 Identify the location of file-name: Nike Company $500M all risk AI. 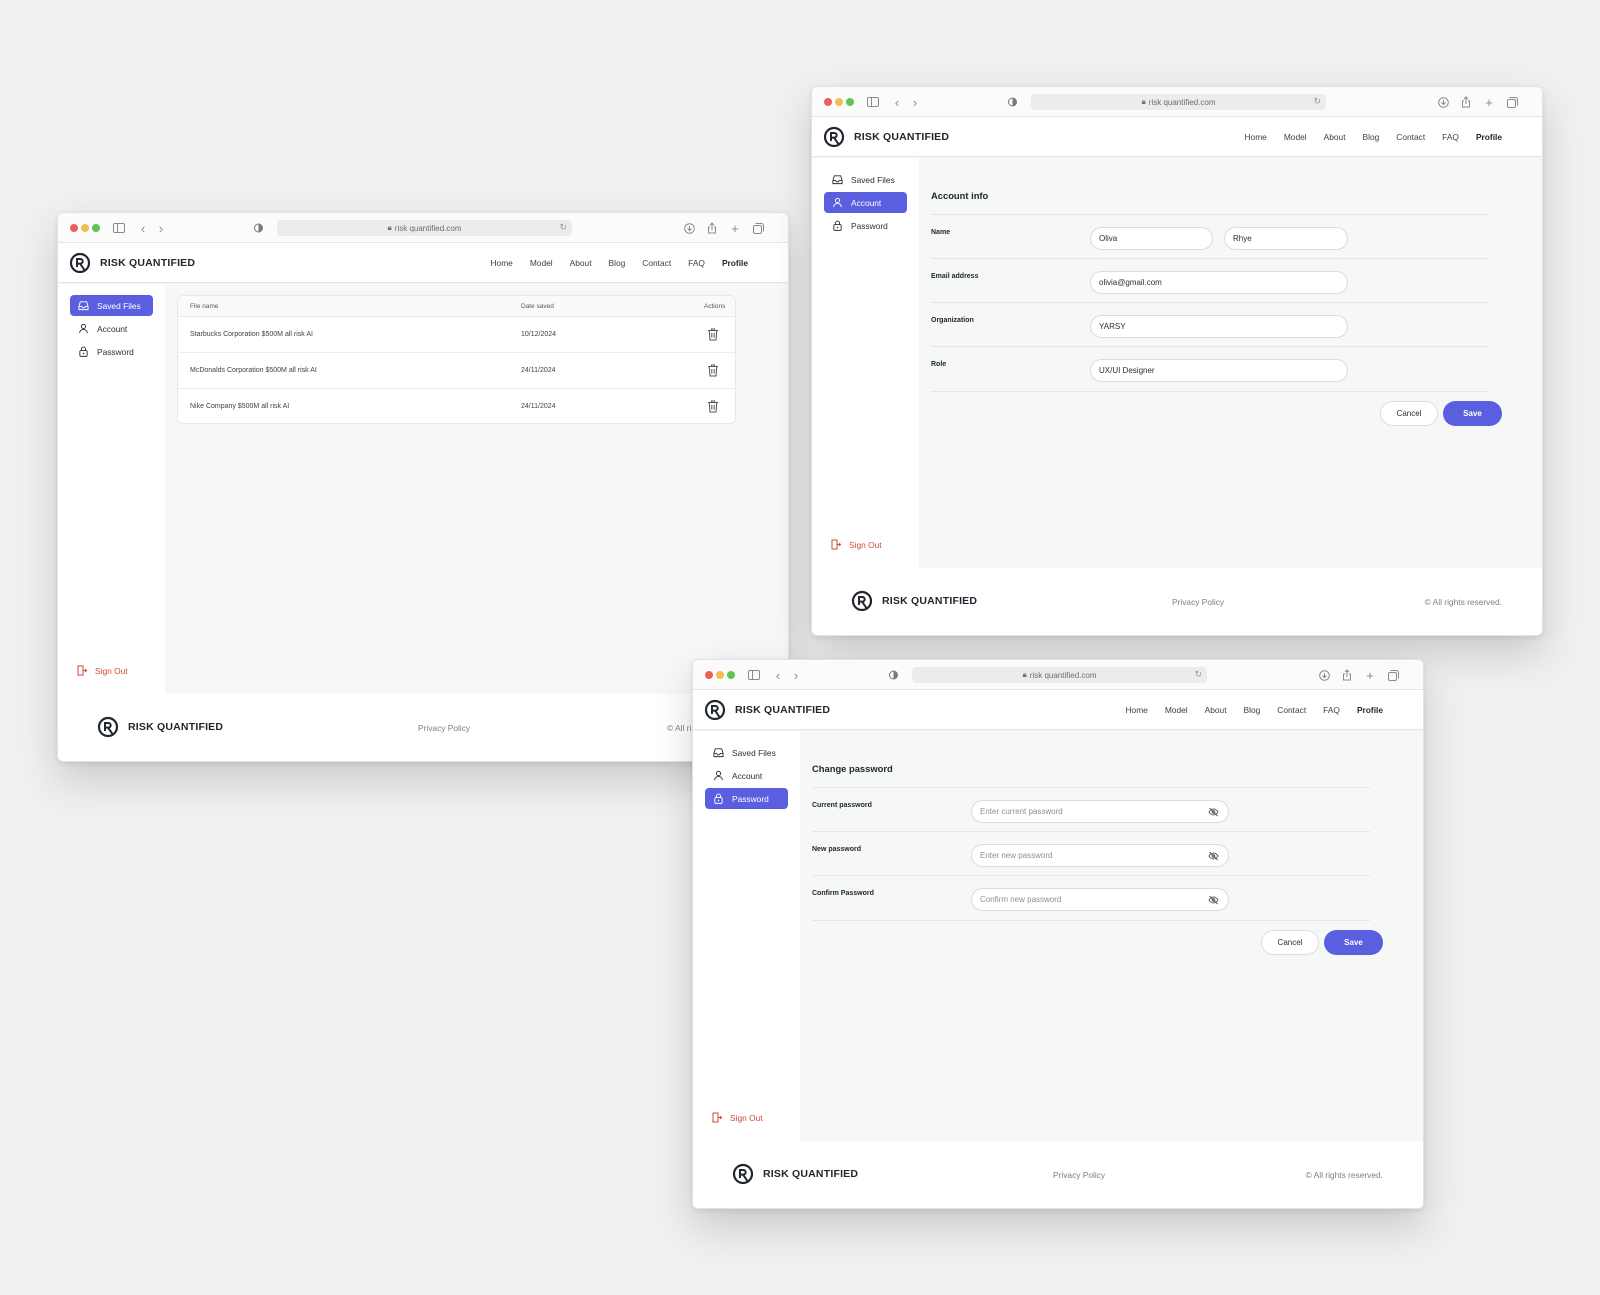
(239, 406).